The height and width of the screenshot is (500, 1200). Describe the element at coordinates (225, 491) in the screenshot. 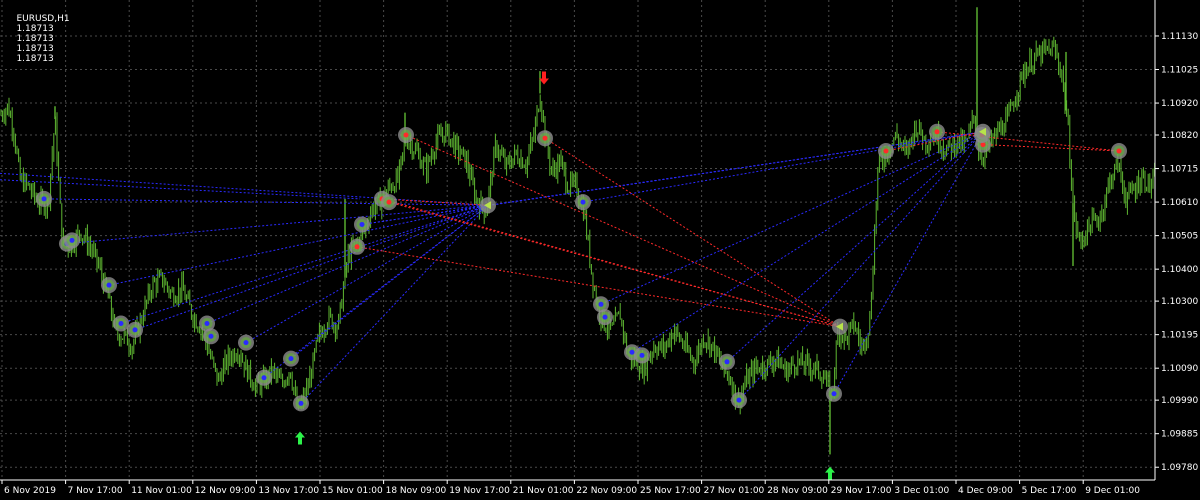

I see `time-tick-label: 12 Nov 09:00` at that location.